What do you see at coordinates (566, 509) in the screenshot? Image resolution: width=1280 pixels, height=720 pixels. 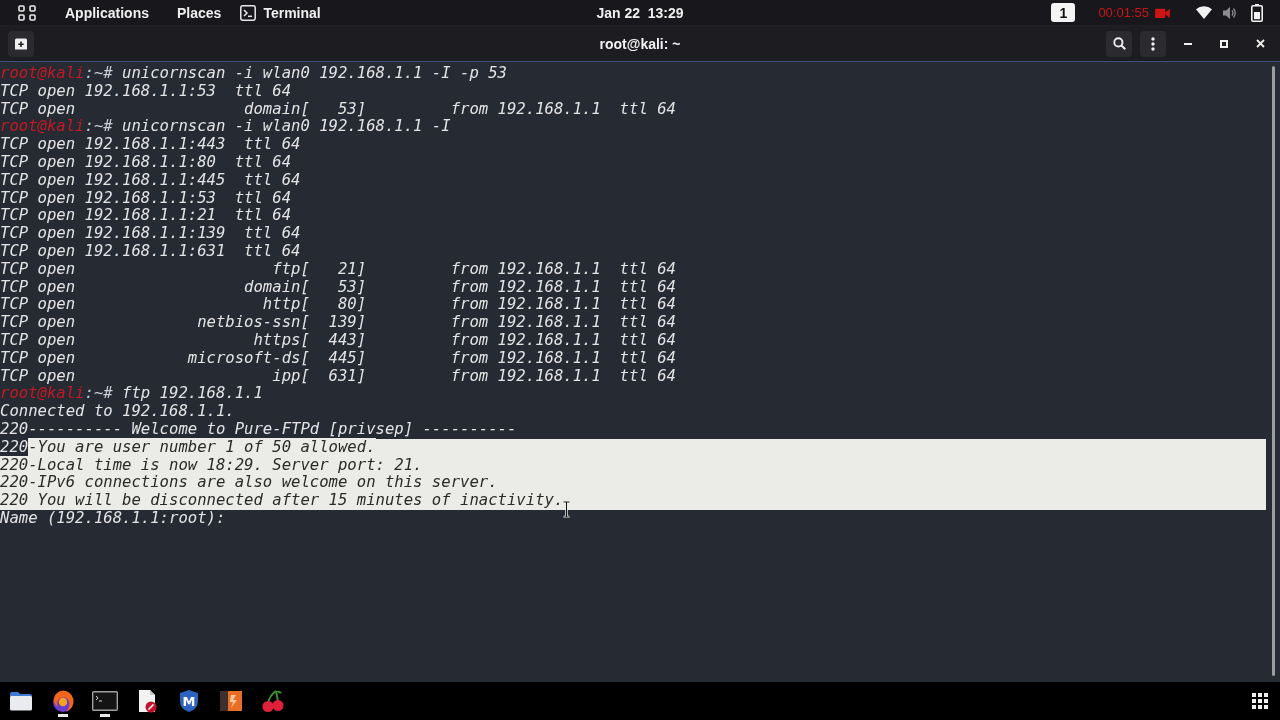 I see `text-cursor-icon` at bounding box center [566, 509].